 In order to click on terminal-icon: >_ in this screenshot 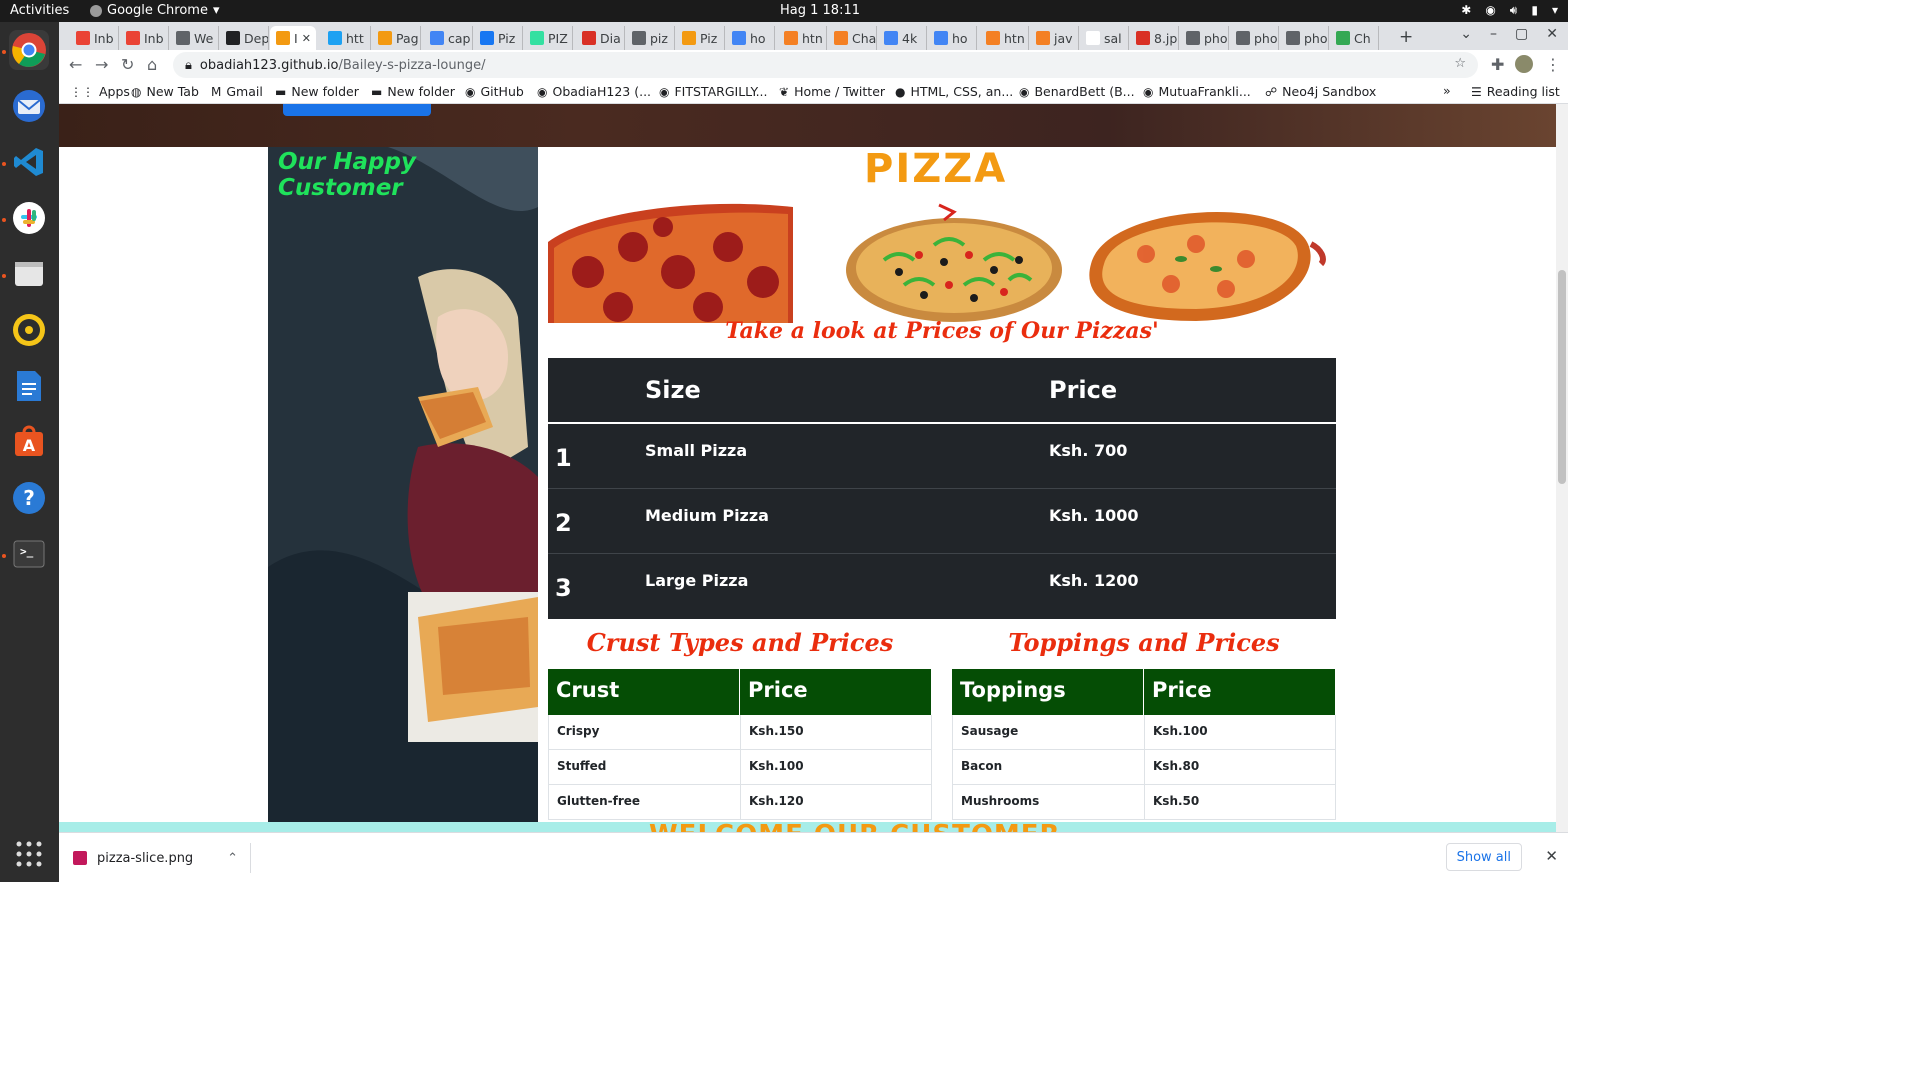, I will do `click(29, 554)`.